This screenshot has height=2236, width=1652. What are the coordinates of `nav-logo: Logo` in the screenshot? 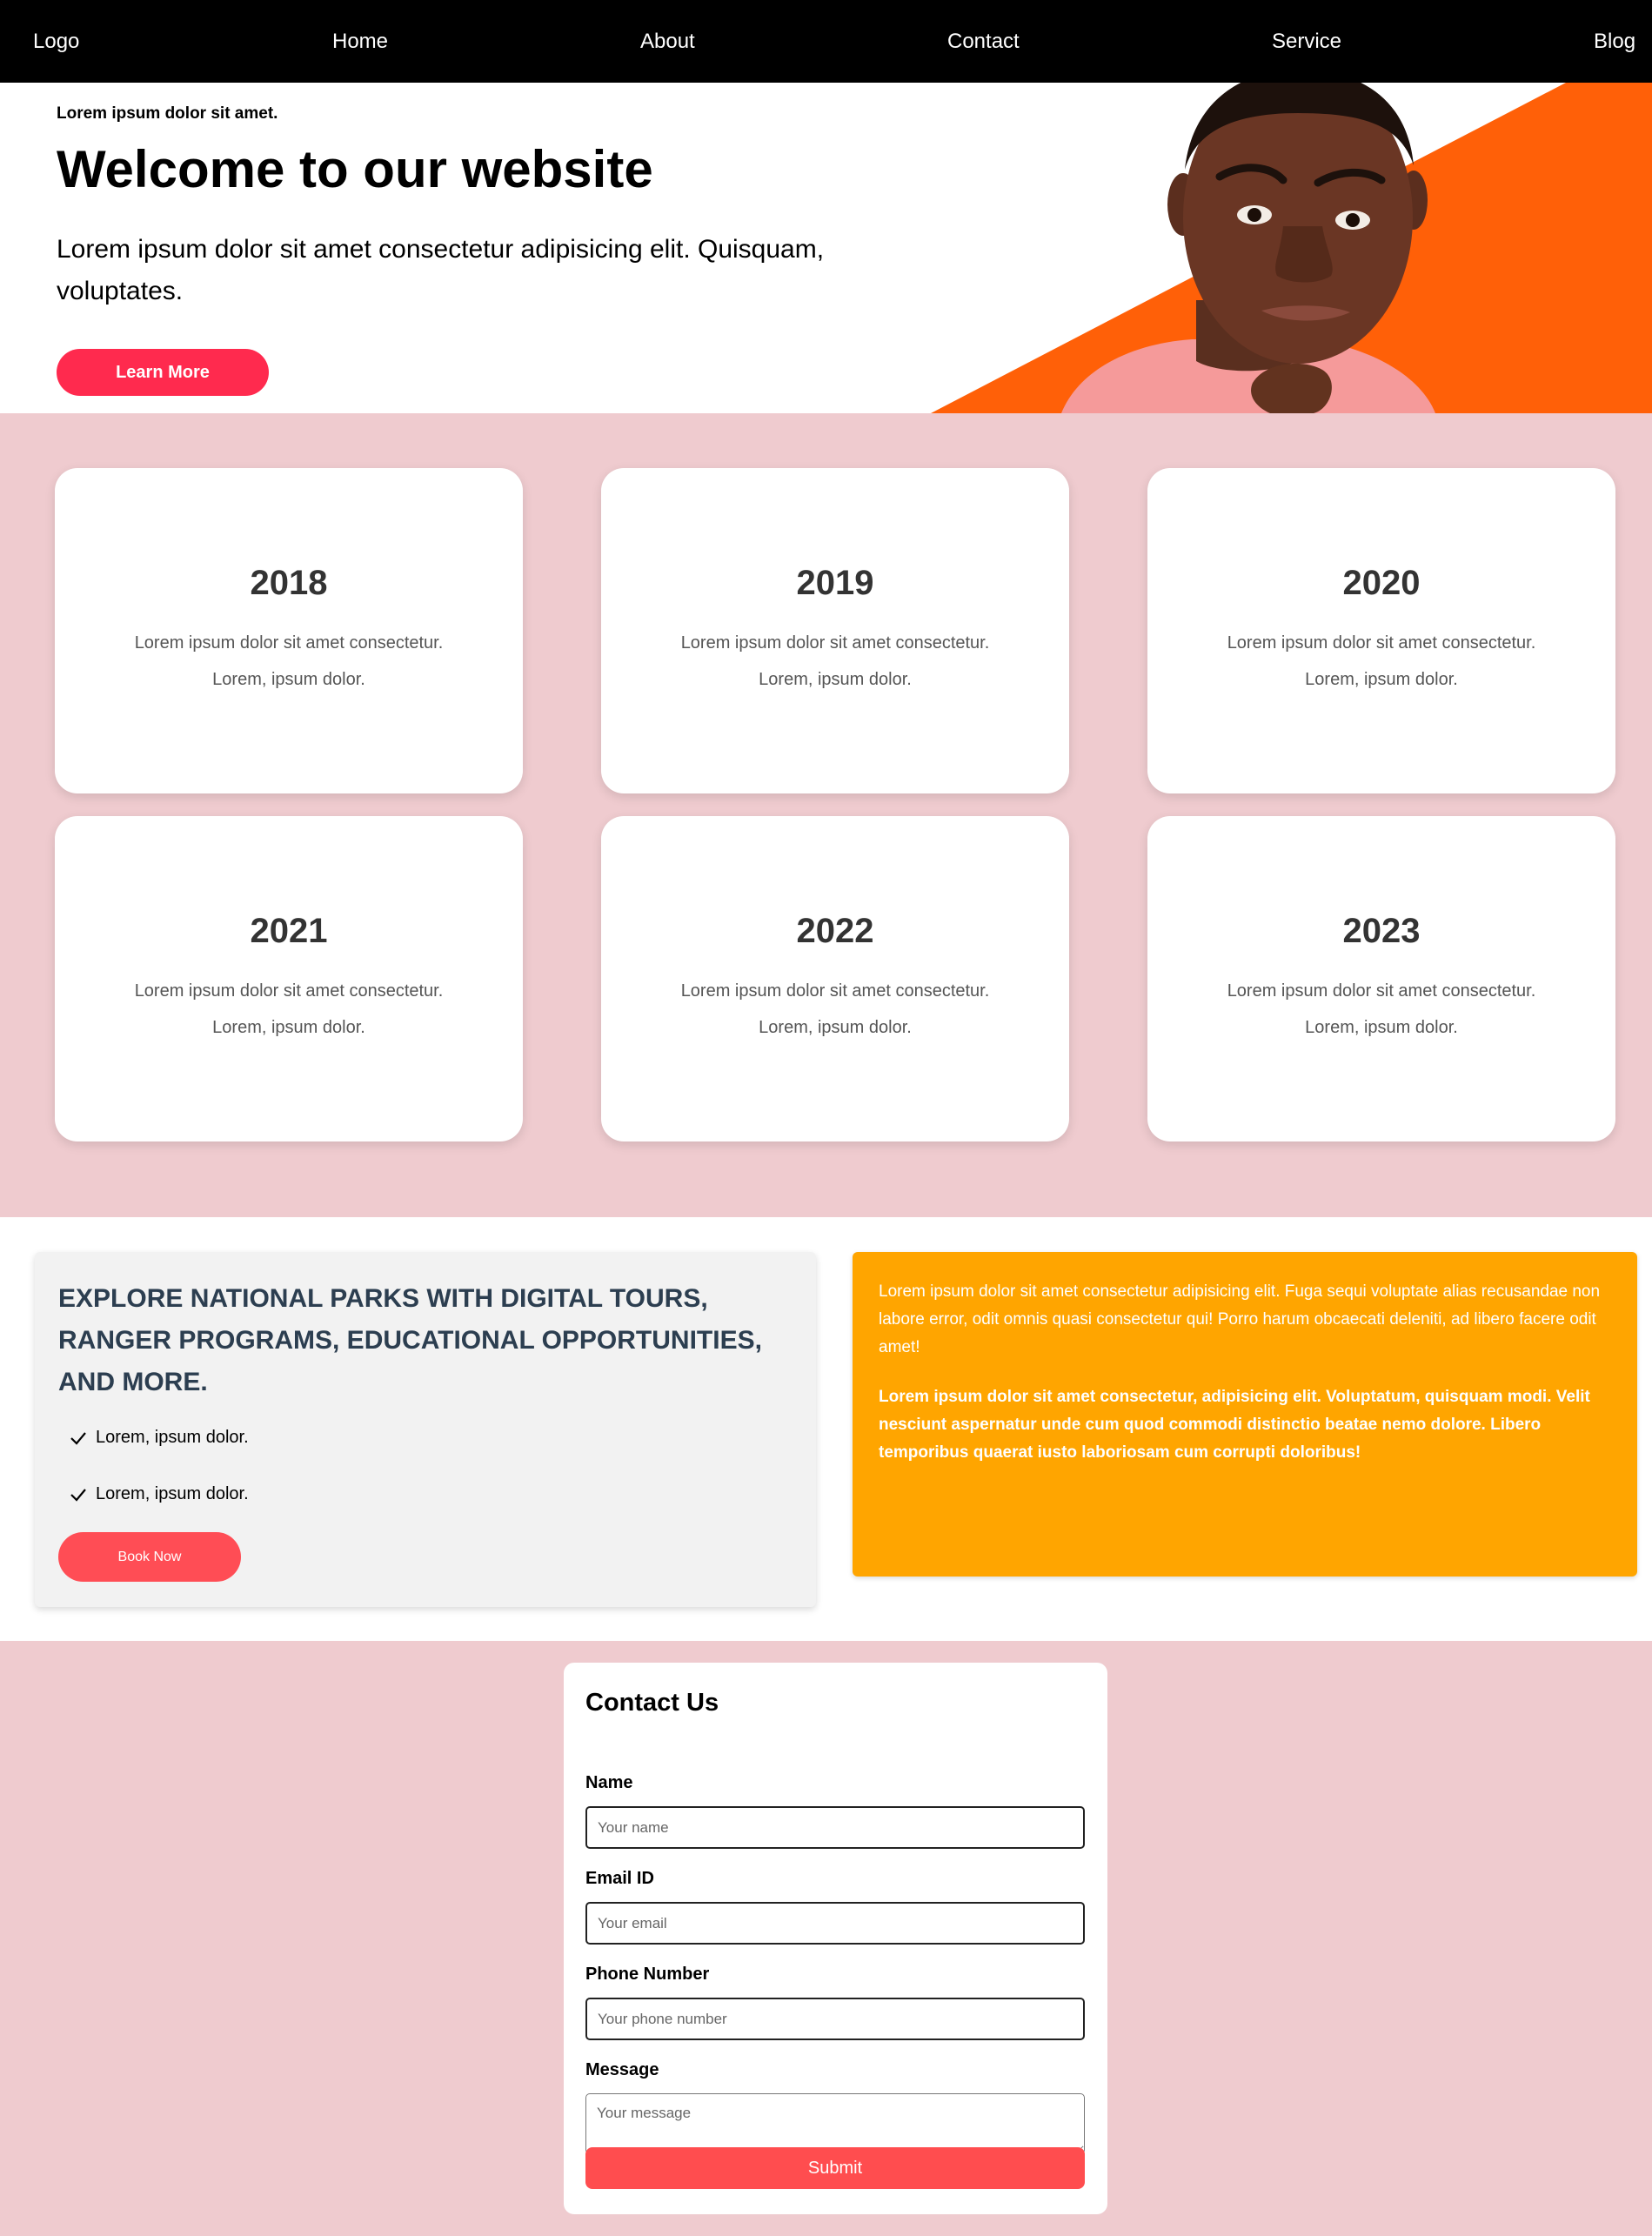 It's located at (56, 41).